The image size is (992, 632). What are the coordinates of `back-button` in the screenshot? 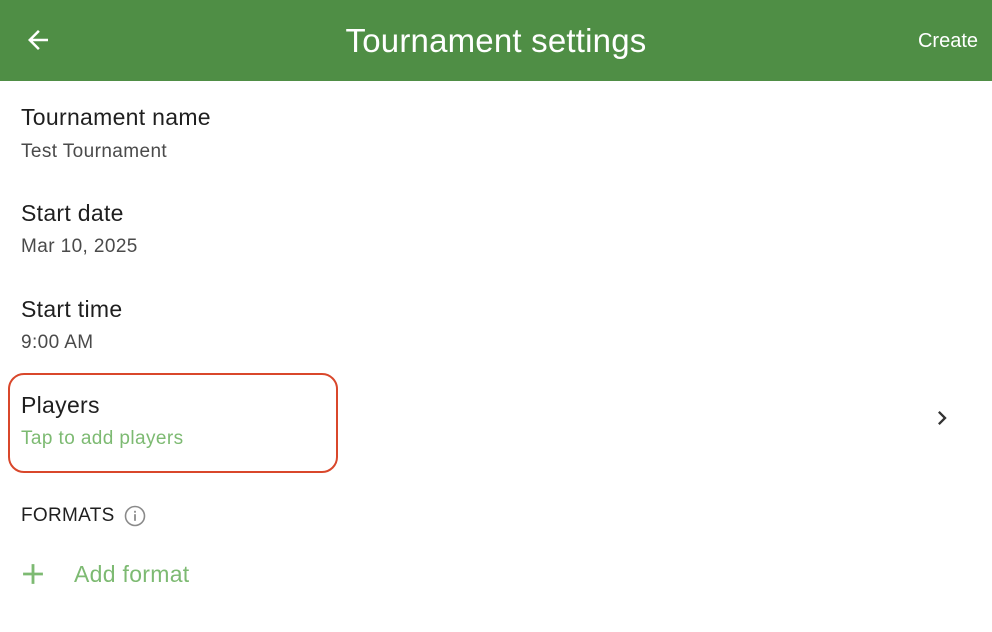 It's located at (38, 40).